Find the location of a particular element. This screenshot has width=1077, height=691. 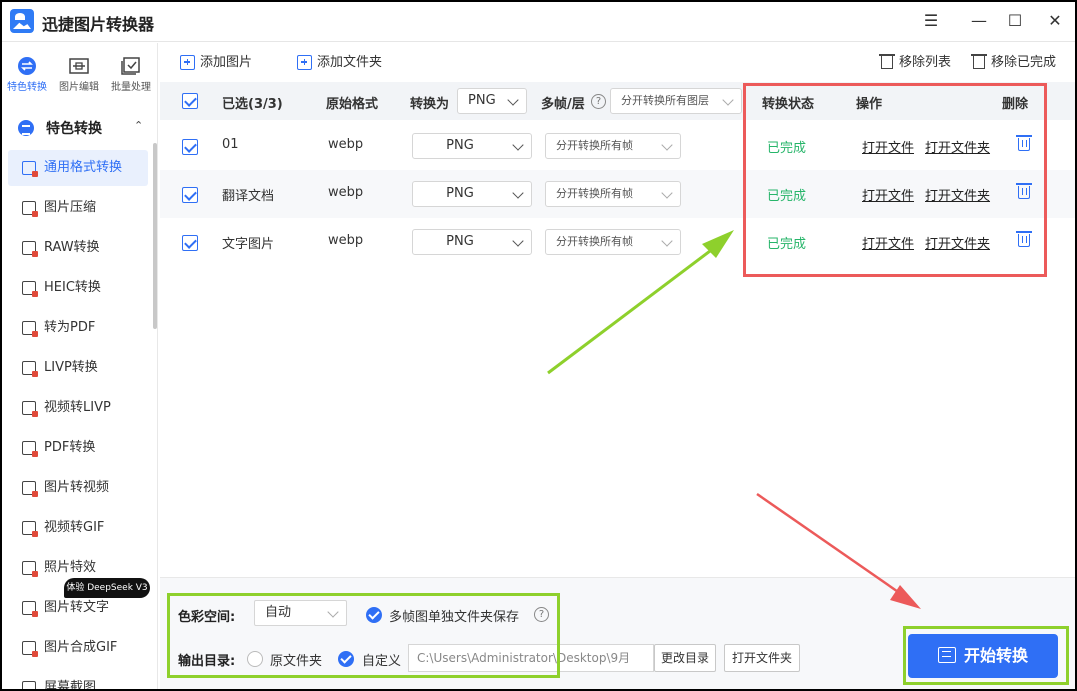

trash-icon is located at coordinates (979, 61).